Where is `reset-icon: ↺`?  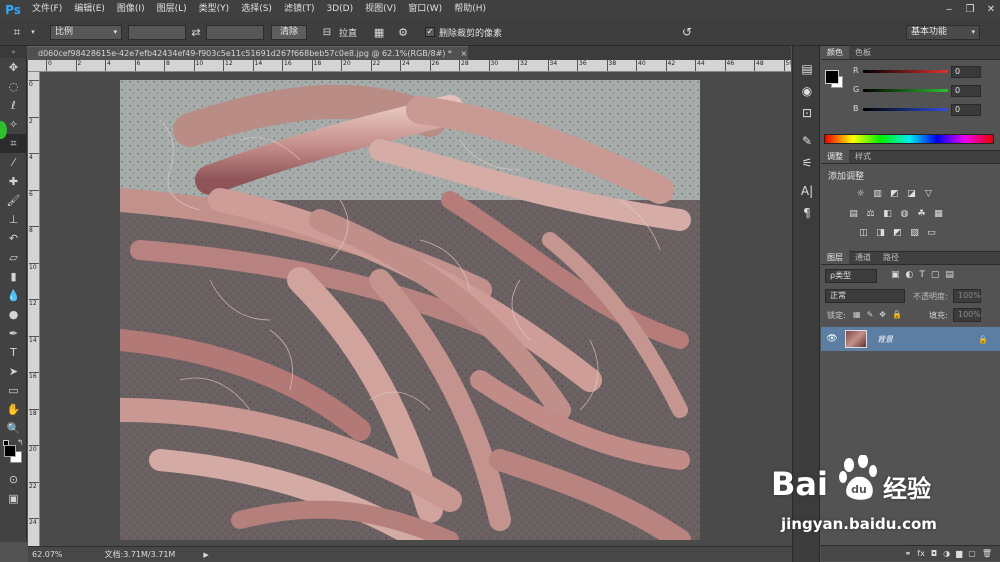 reset-icon: ↺ is located at coordinates (687, 32).